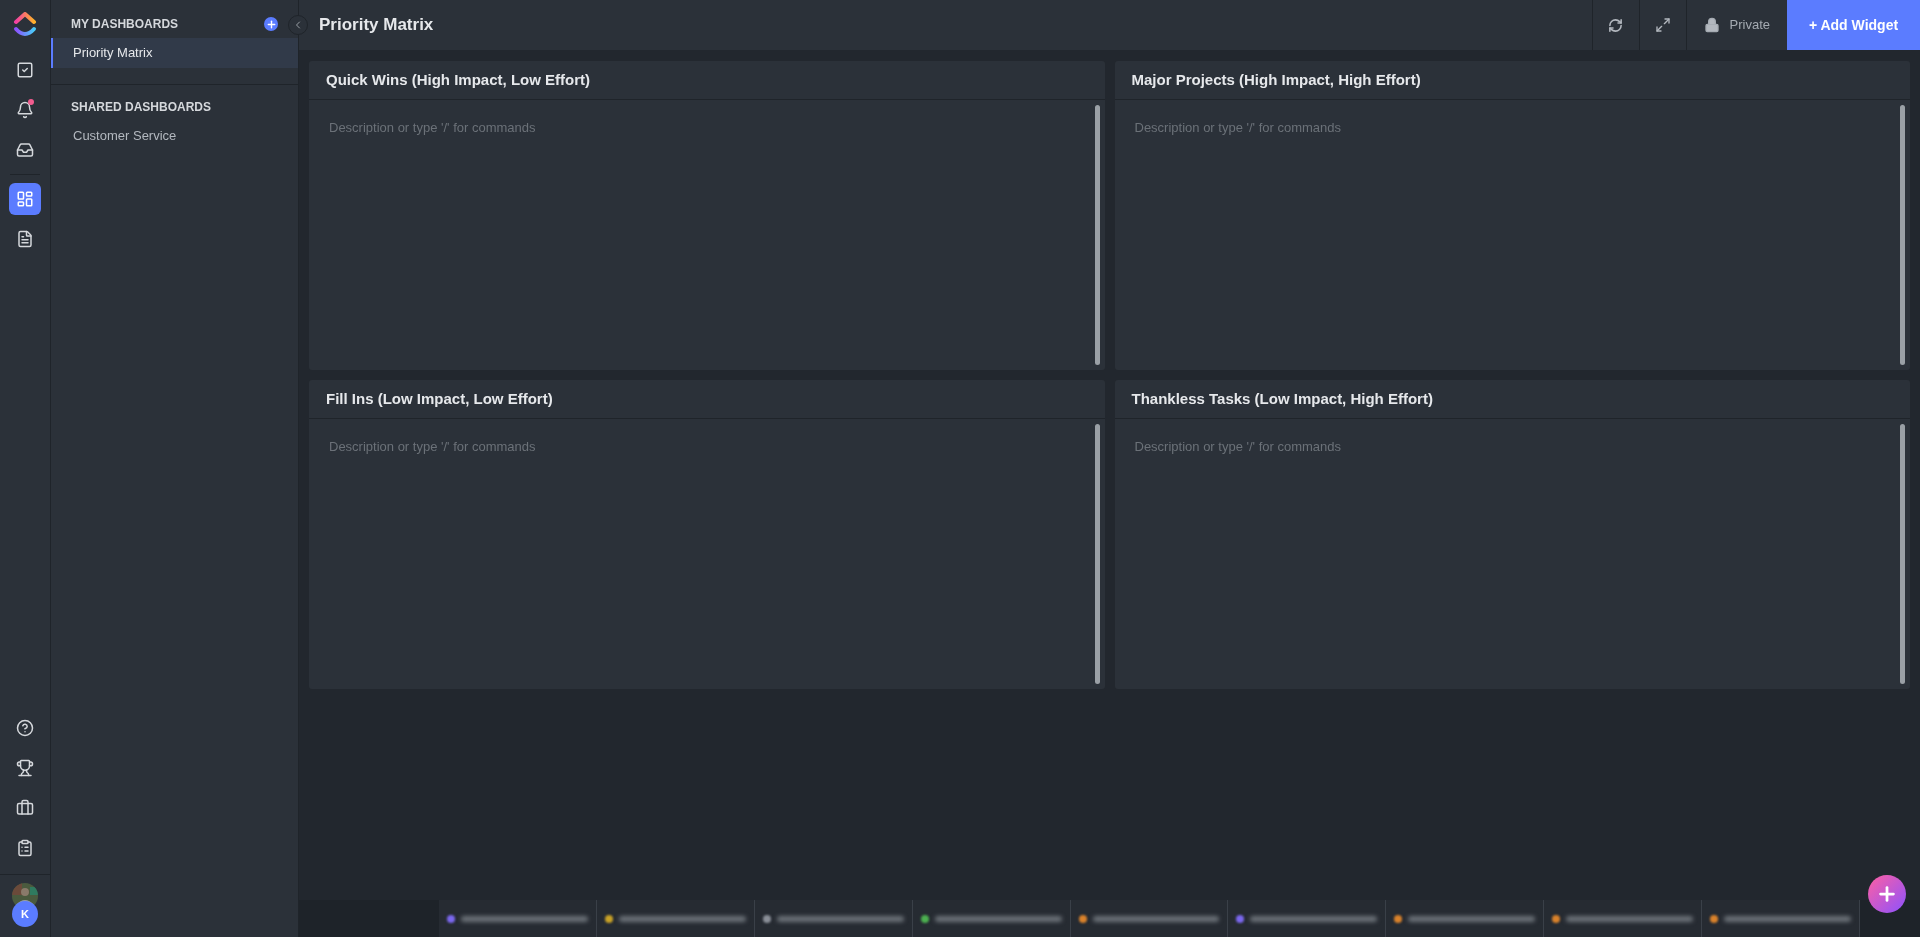 This screenshot has width=1920, height=937. What do you see at coordinates (25, 25) in the screenshot?
I see `logo-icon` at bounding box center [25, 25].